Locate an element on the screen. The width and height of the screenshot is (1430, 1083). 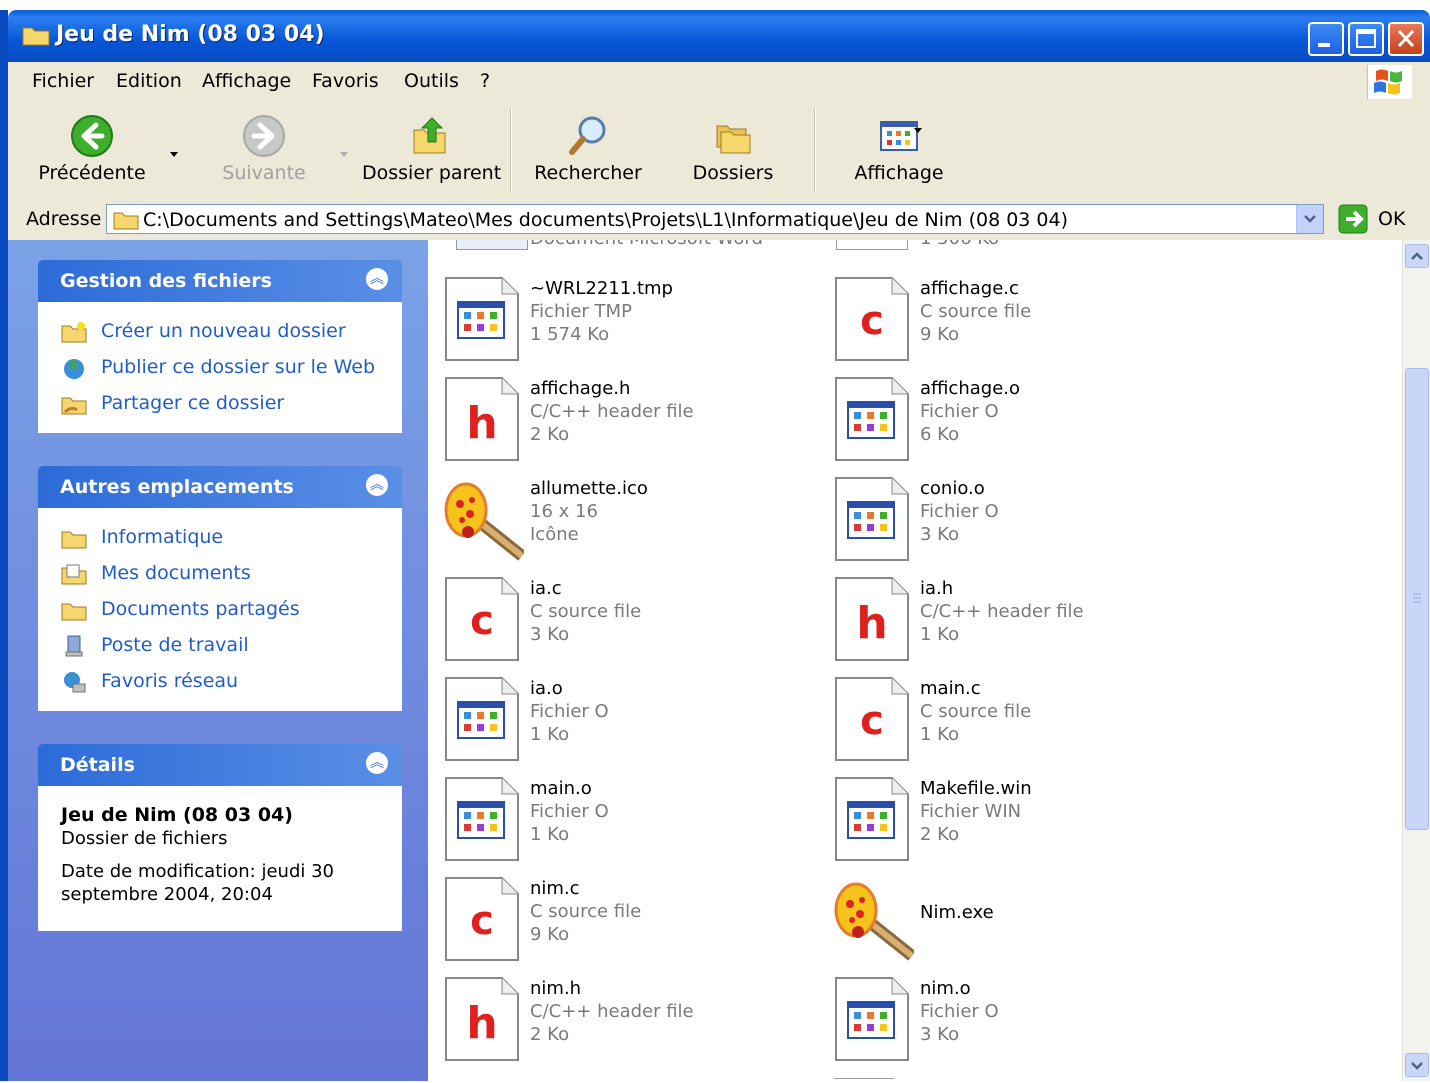
title-bar: Jeu de Nim (08 03 04) is located at coordinates (719, 36).